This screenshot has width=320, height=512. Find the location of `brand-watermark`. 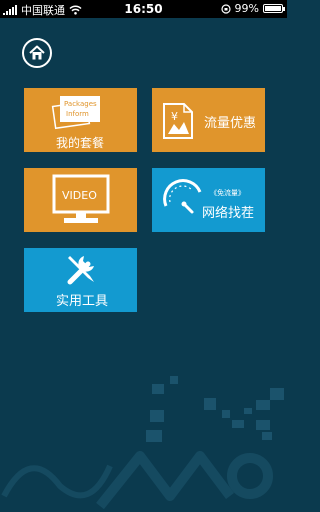

brand-watermark is located at coordinates (137, 480).